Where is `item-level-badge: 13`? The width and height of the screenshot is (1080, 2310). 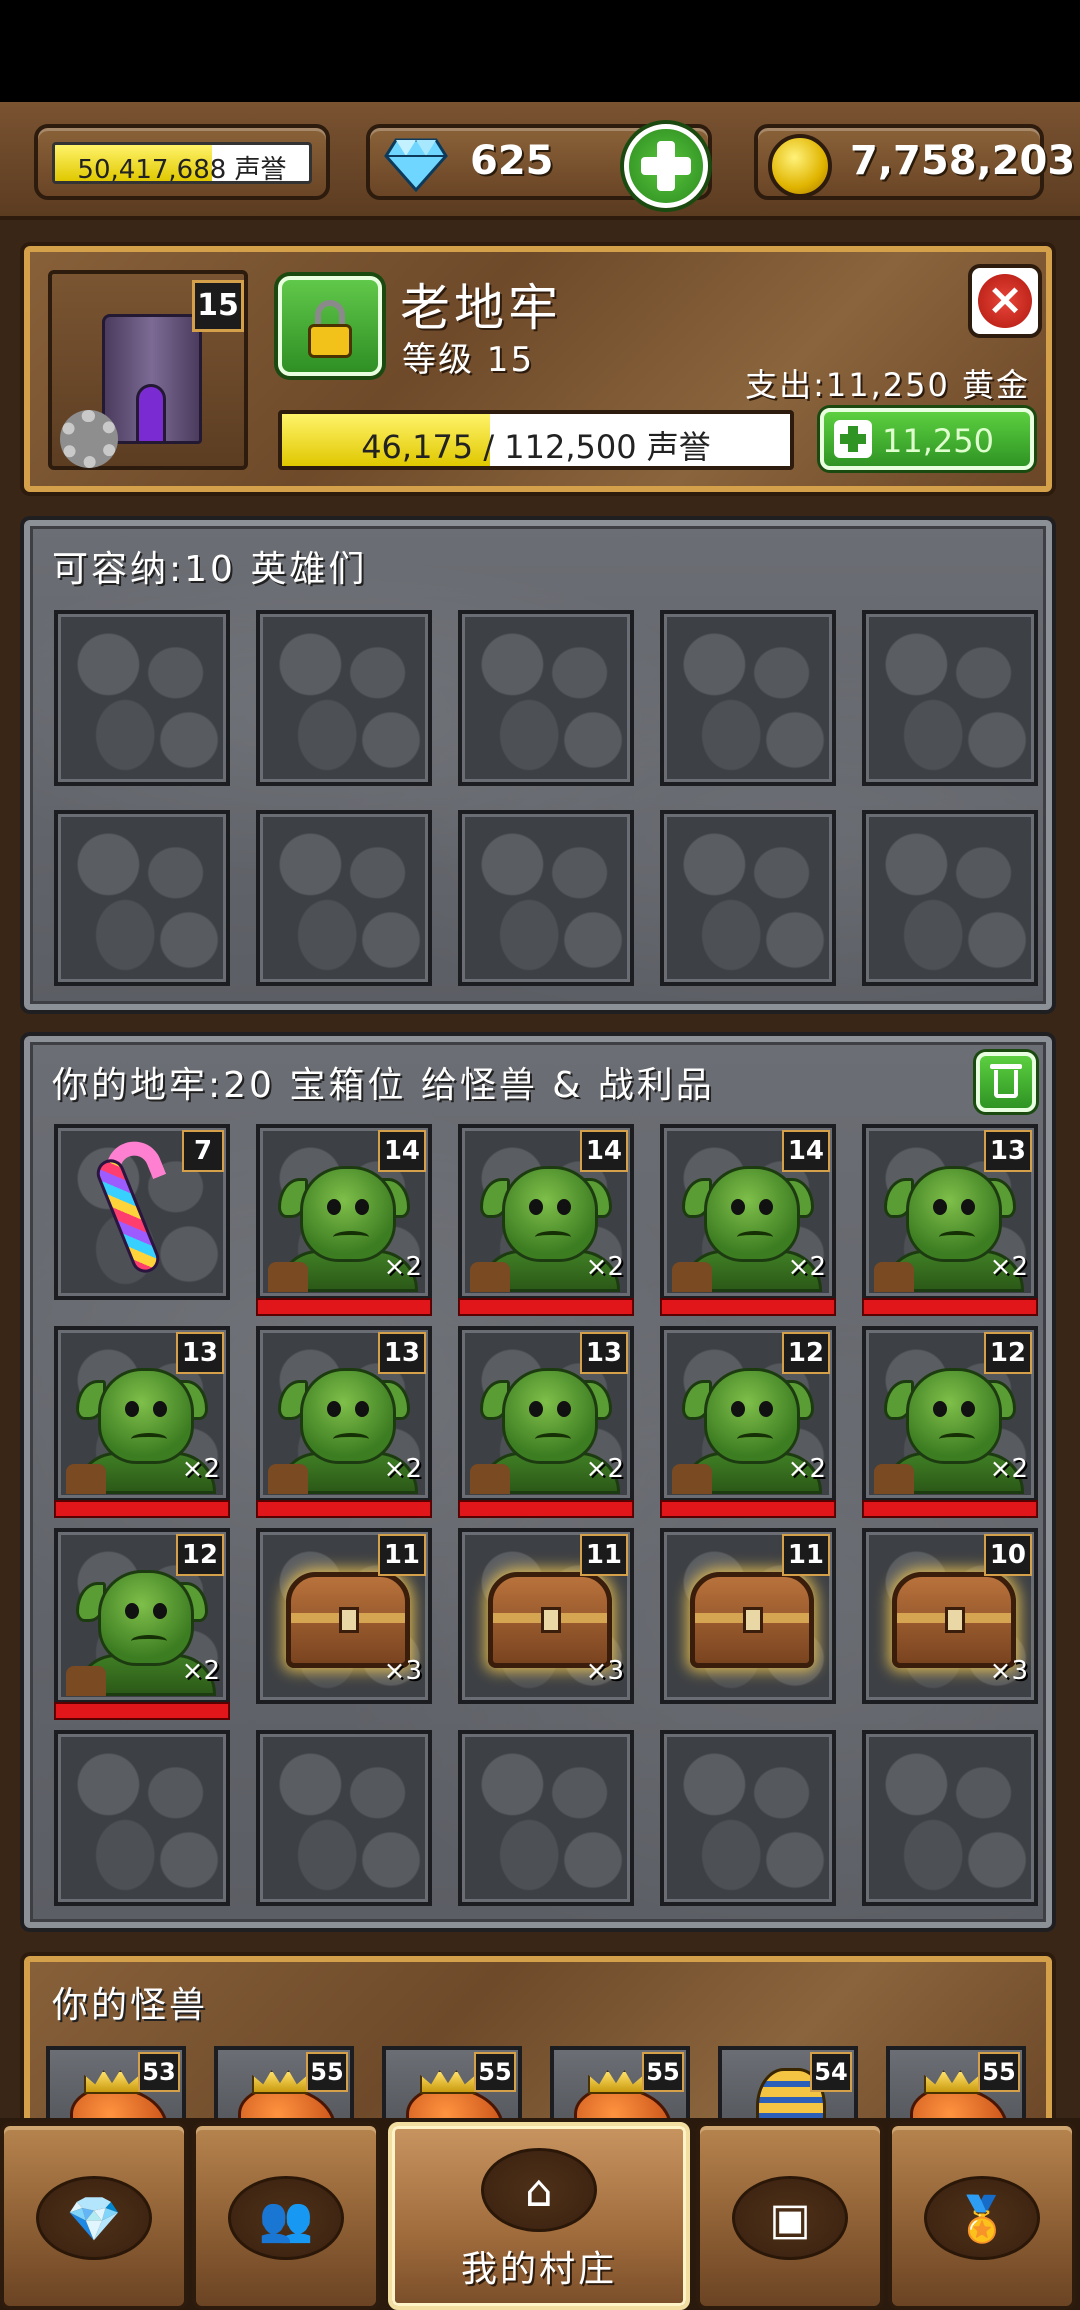 item-level-badge: 13 is located at coordinates (603, 1353).